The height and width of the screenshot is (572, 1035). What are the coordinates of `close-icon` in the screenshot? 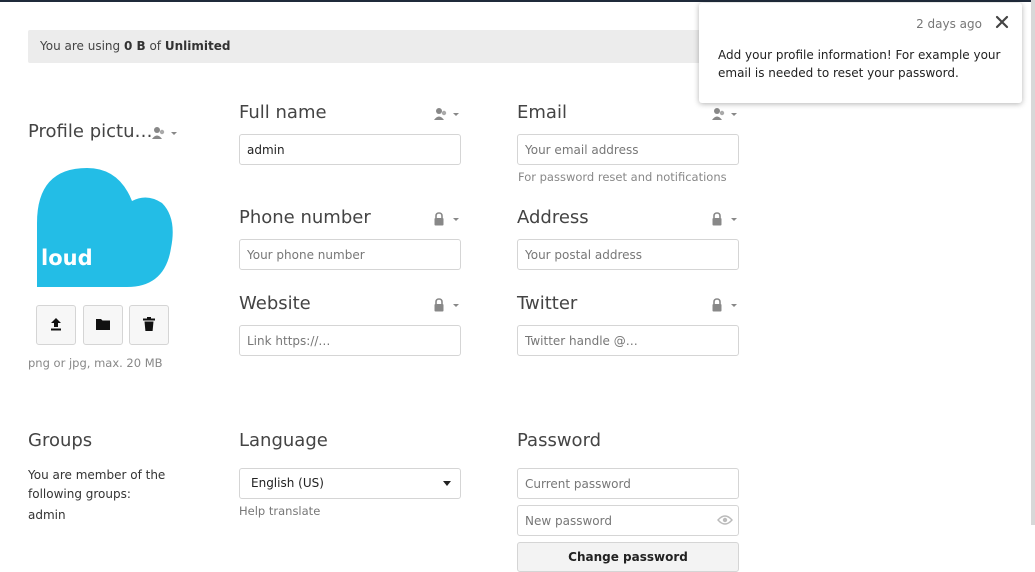 It's located at (1002, 22).